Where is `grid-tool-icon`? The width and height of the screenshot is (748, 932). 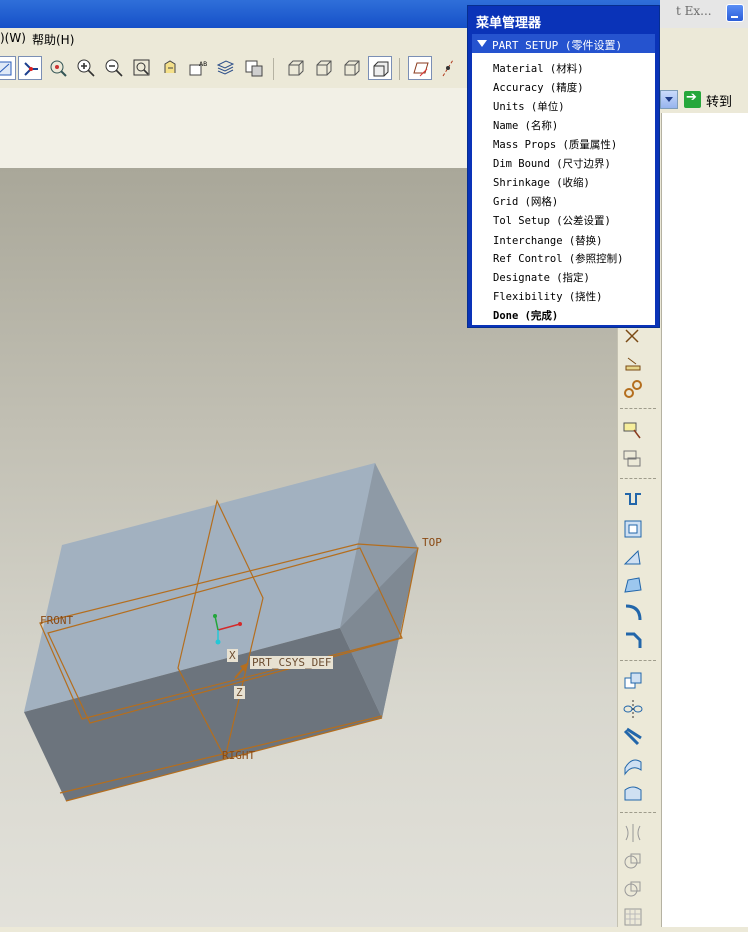
grid-tool-icon is located at coordinates (633, 917).